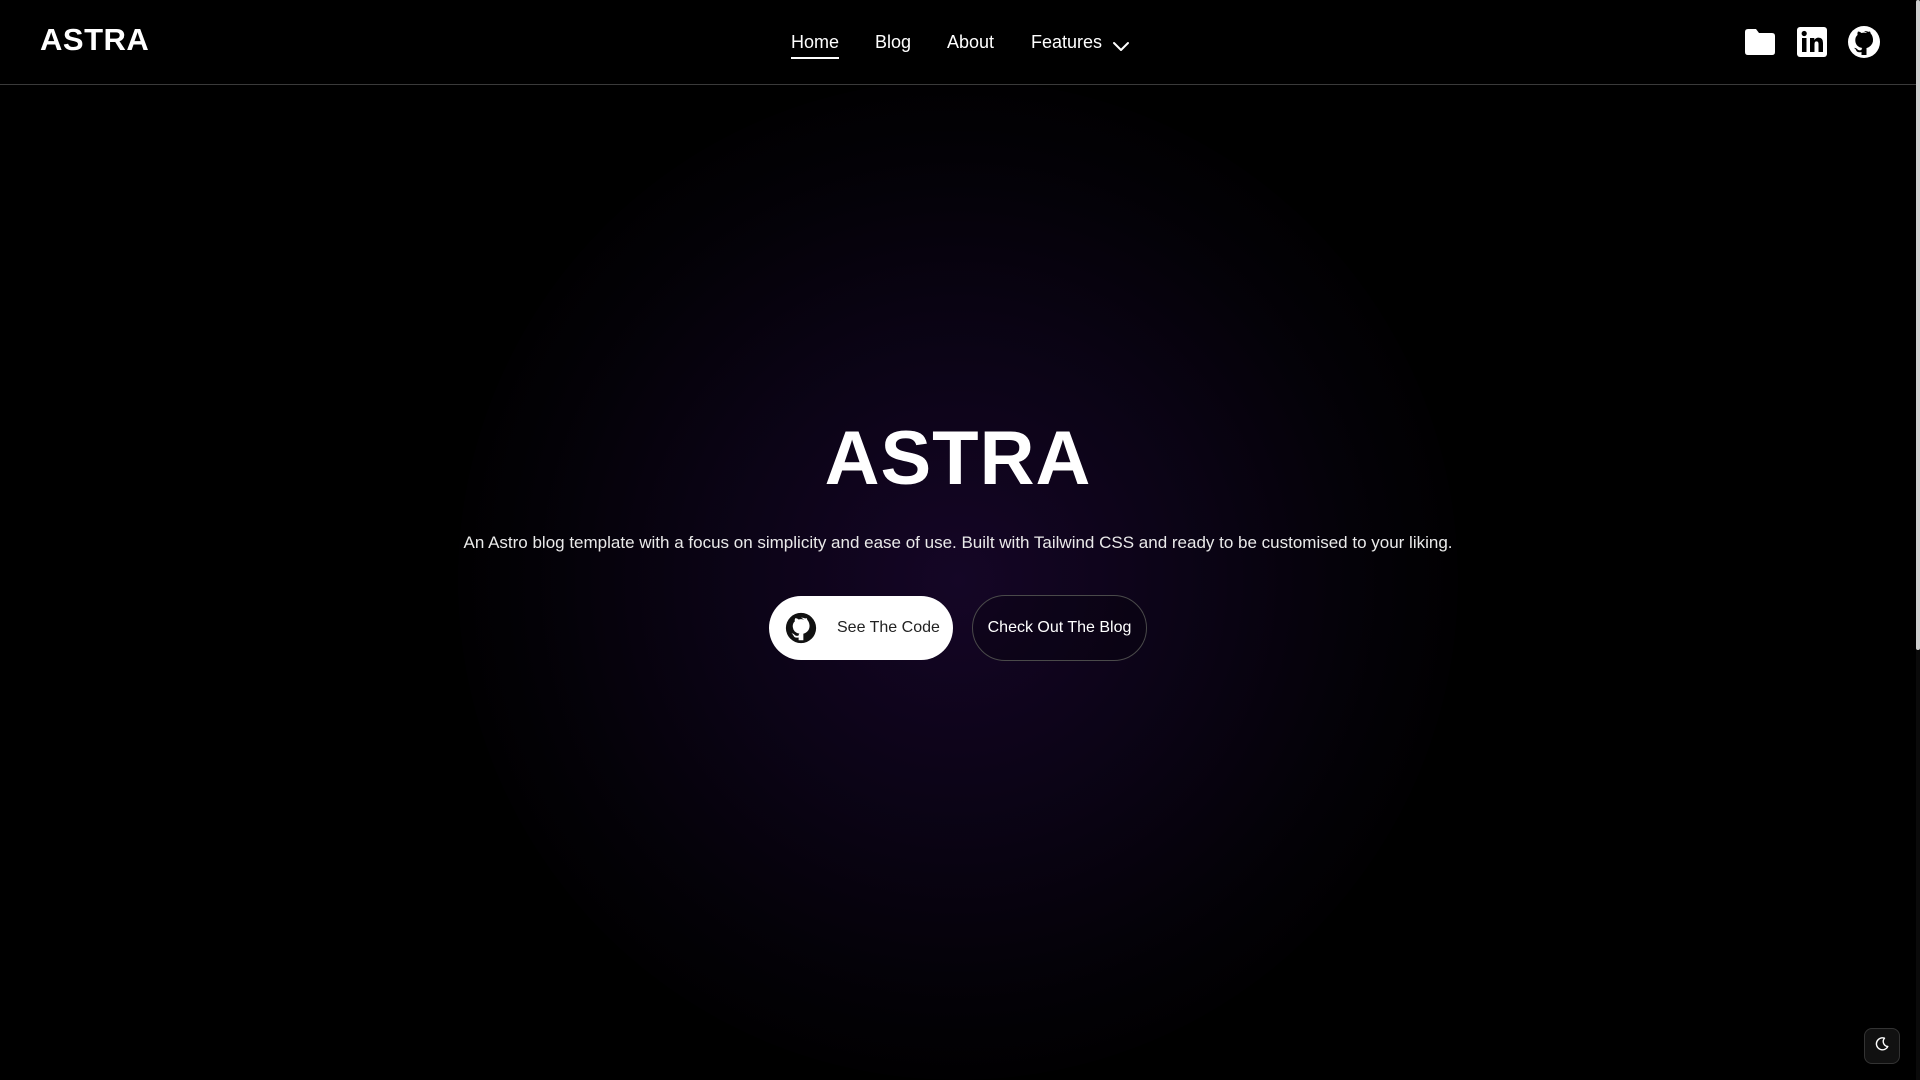 The height and width of the screenshot is (1080, 1920). Describe the element at coordinates (1067, 42) in the screenshot. I see `nav-features-label: Features` at that location.